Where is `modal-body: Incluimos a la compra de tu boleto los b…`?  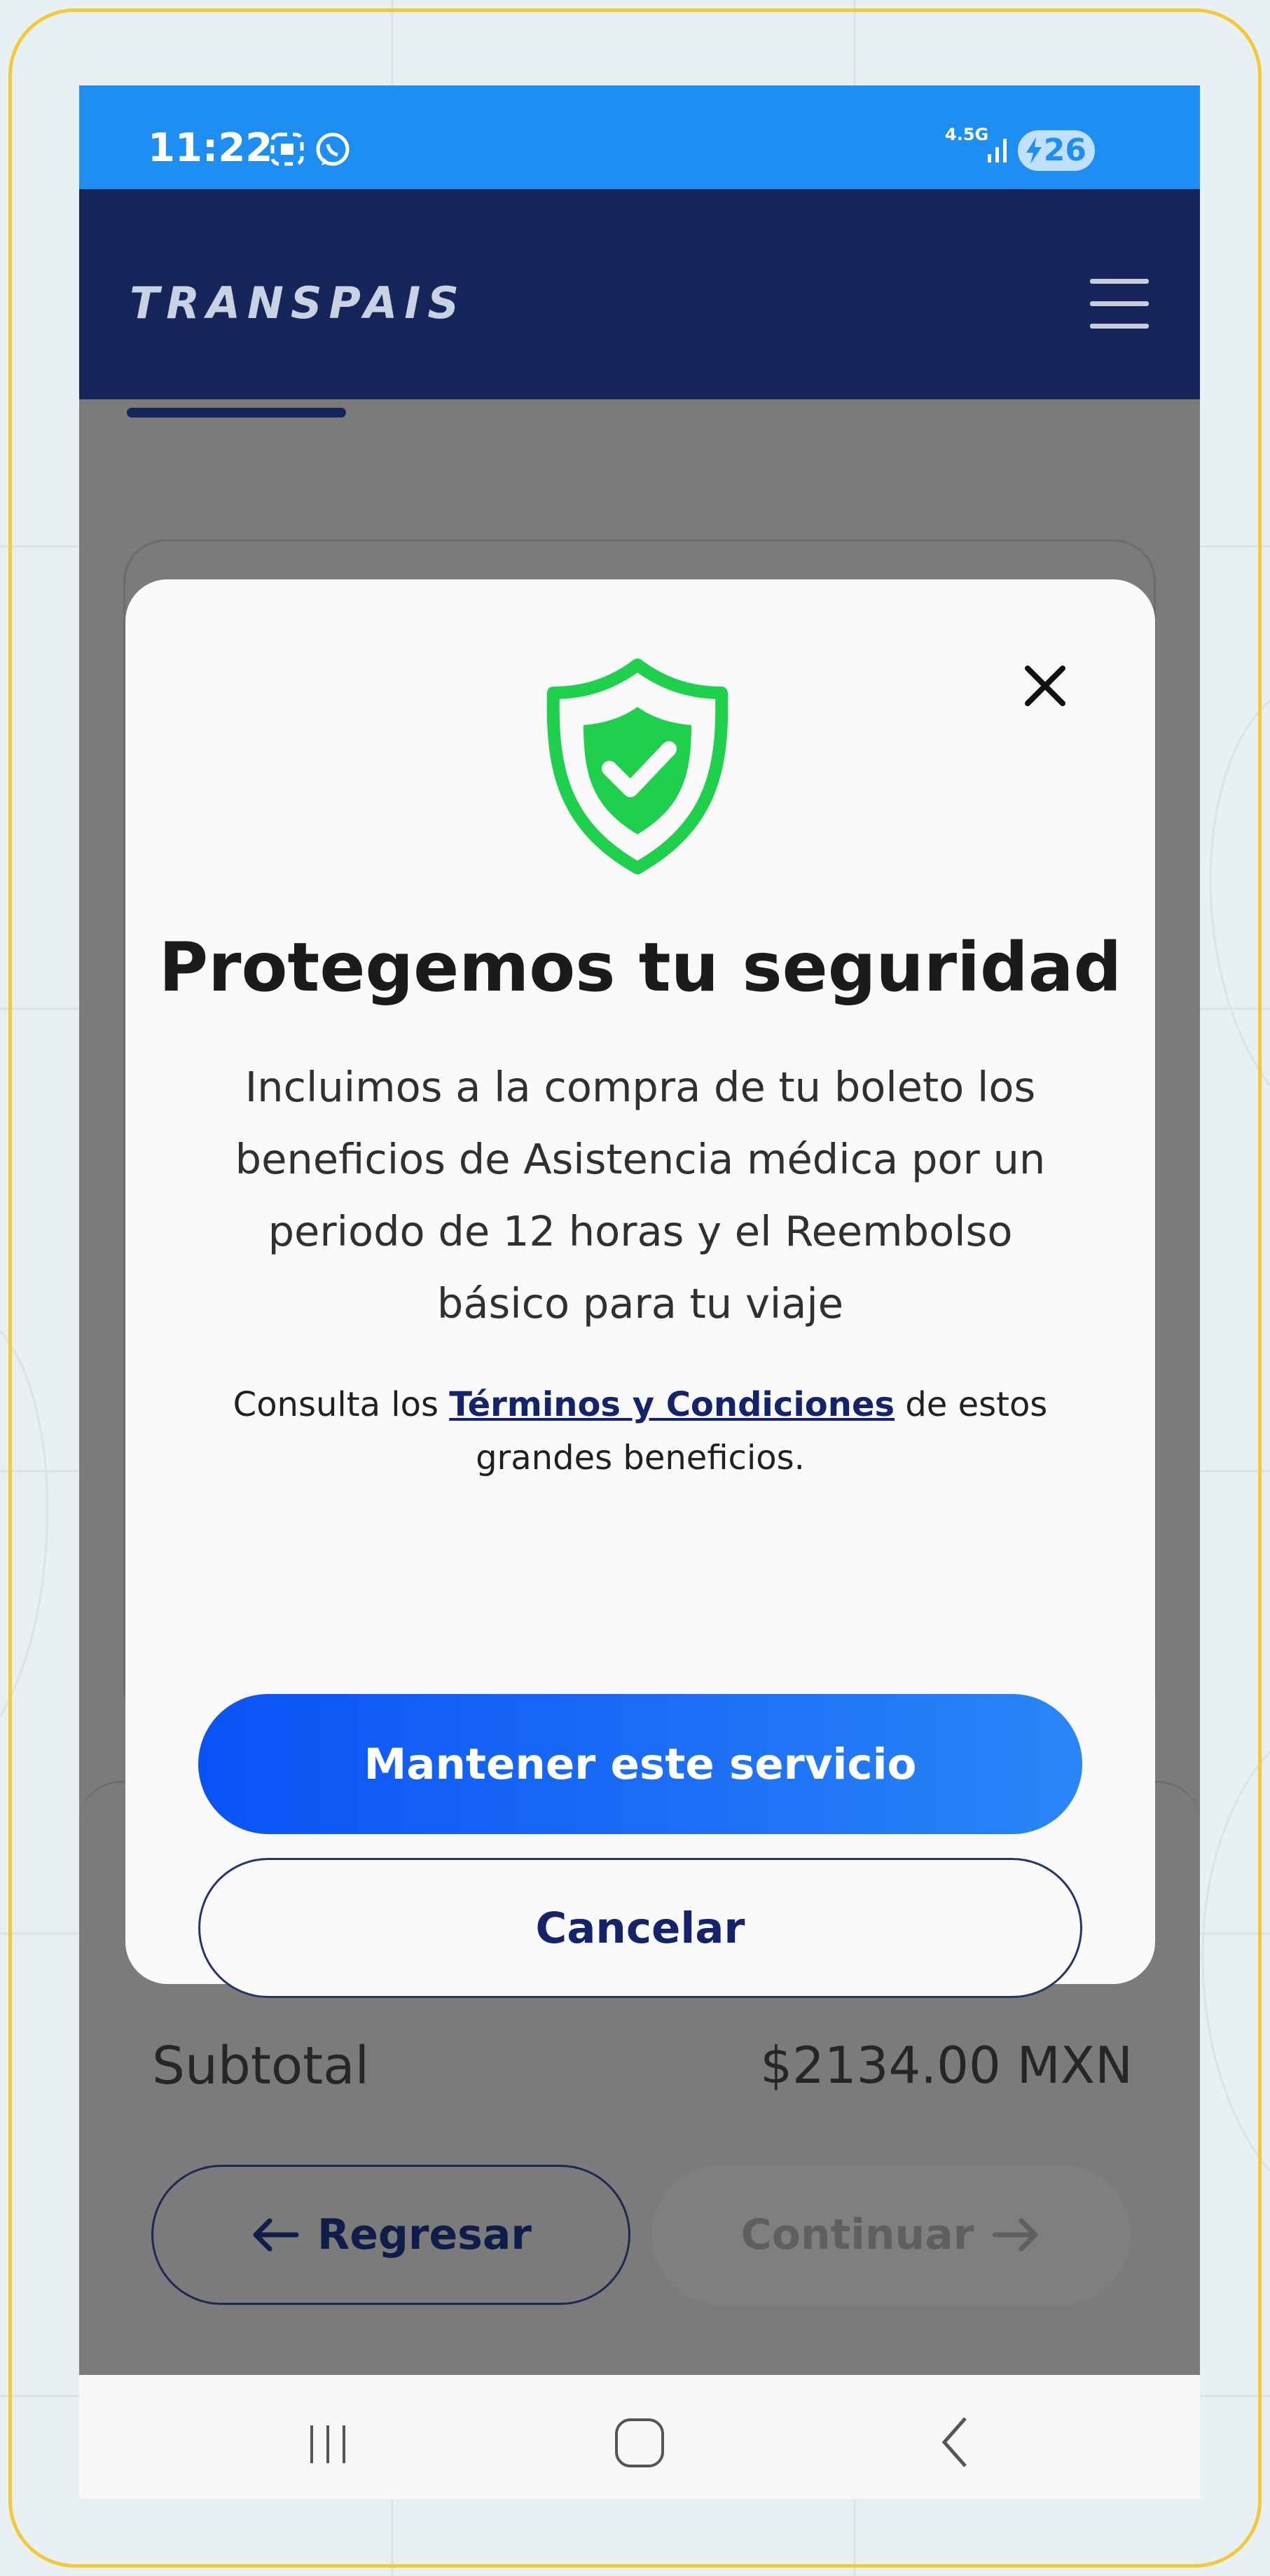 modal-body: Incluimos a la compra de tu boleto los b… is located at coordinates (641, 1195).